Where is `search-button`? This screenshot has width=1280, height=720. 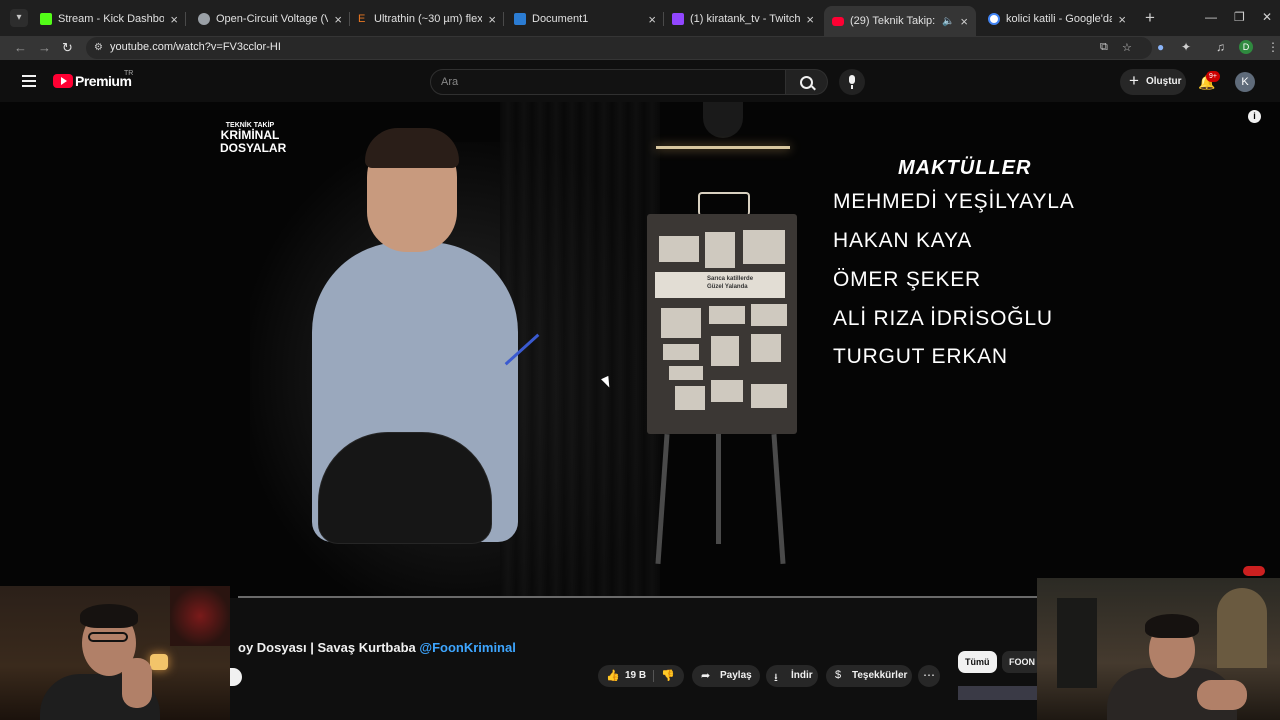
search-button is located at coordinates (807, 82).